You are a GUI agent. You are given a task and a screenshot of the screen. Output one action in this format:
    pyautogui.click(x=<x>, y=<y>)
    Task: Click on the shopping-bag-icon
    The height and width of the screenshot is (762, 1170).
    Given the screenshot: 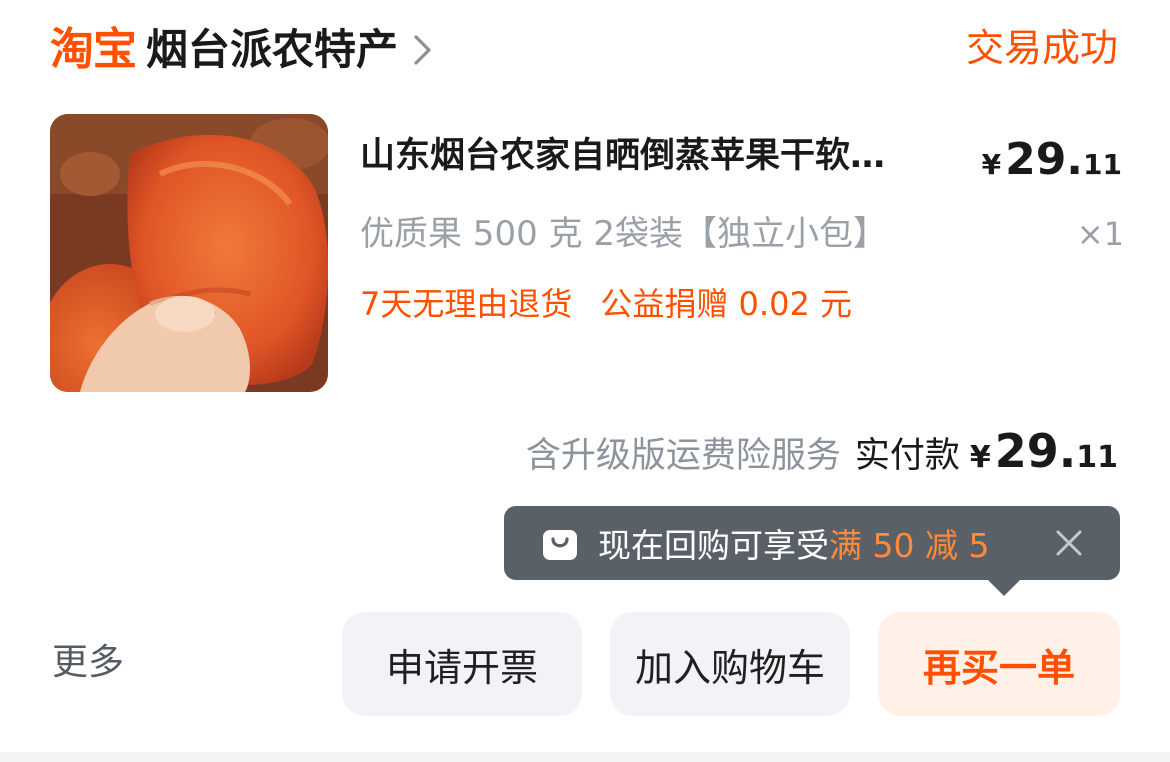 What is the action you would take?
    pyautogui.click(x=560, y=543)
    